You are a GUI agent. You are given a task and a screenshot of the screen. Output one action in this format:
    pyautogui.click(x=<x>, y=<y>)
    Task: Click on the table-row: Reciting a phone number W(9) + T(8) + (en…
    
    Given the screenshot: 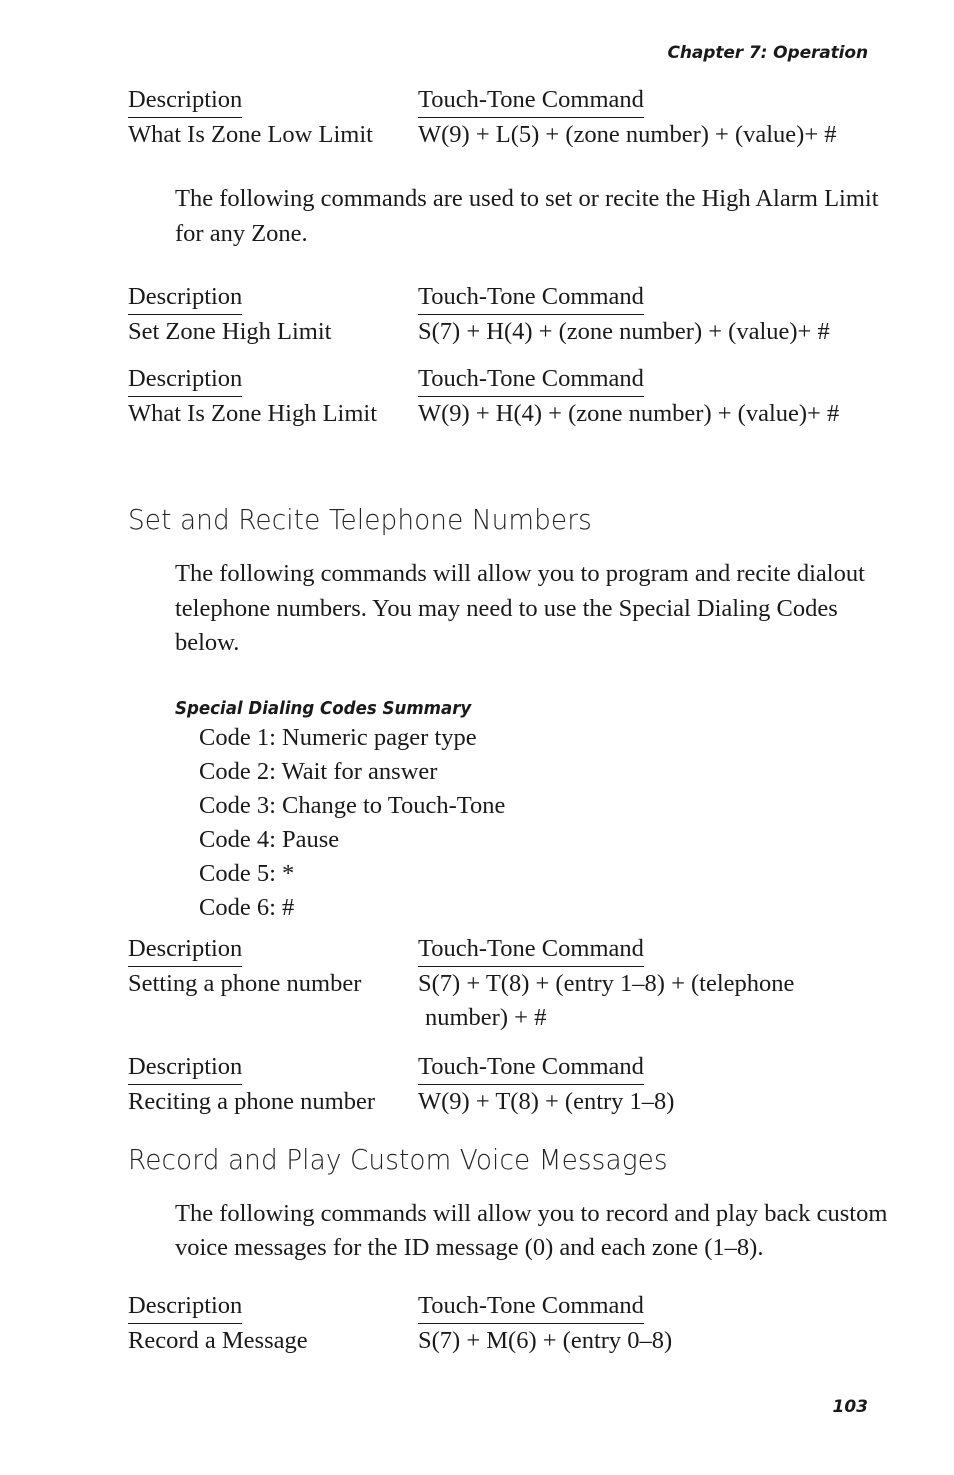 What is the action you would take?
    pyautogui.click(x=508, y=1102)
    